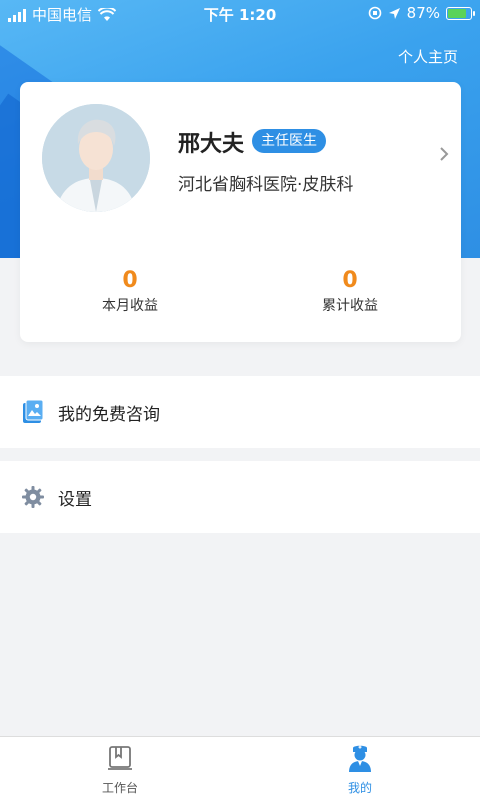  Describe the element at coordinates (460, 13) in the screenshot. I see `battery-charging-icon` at that location.